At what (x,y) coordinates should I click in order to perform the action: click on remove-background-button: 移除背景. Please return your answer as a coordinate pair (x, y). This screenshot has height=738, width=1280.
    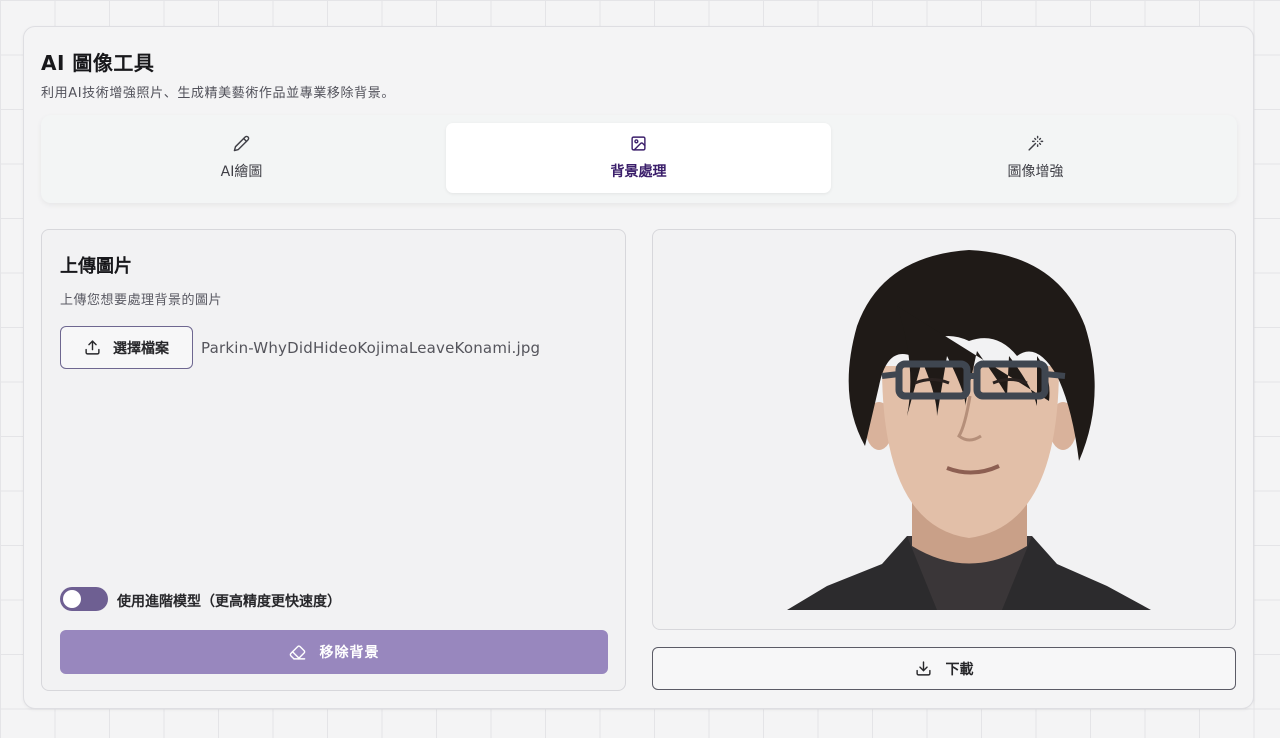
    Looking at the image, I should click on (334, 652).